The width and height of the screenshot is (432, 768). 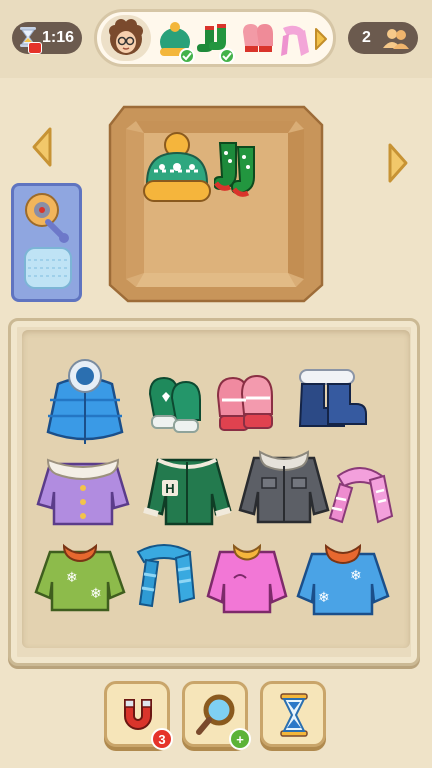 I want to click on customer-avatar, so click(x=126, y=38).